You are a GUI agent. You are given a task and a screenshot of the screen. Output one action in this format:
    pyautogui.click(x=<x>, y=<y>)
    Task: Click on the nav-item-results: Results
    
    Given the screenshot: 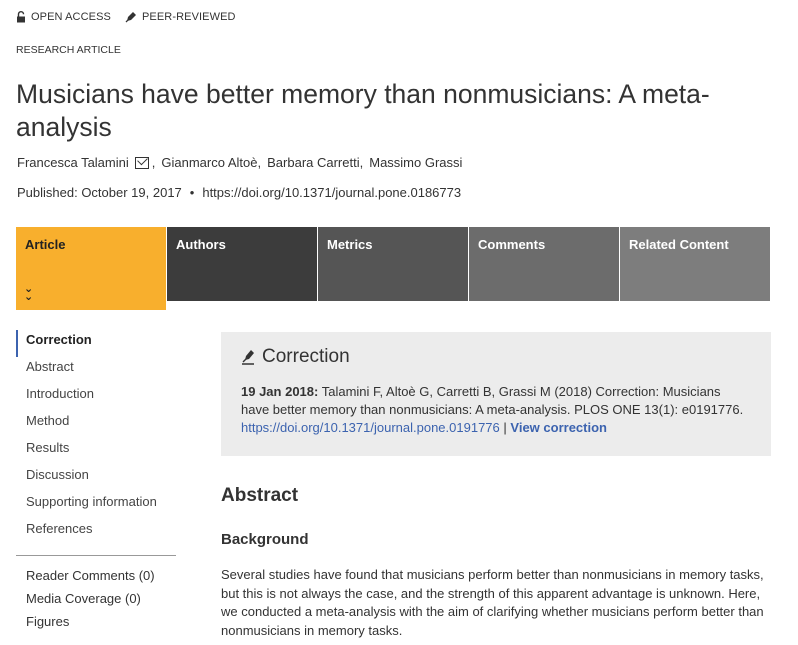 What is the action you would take?
    pyautogui.click(x=96, y=451)
    